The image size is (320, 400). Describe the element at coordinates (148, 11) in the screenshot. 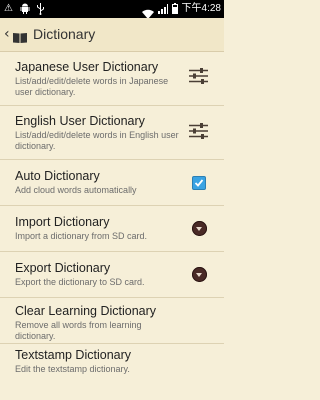

I see `wifi-icon` at that location.